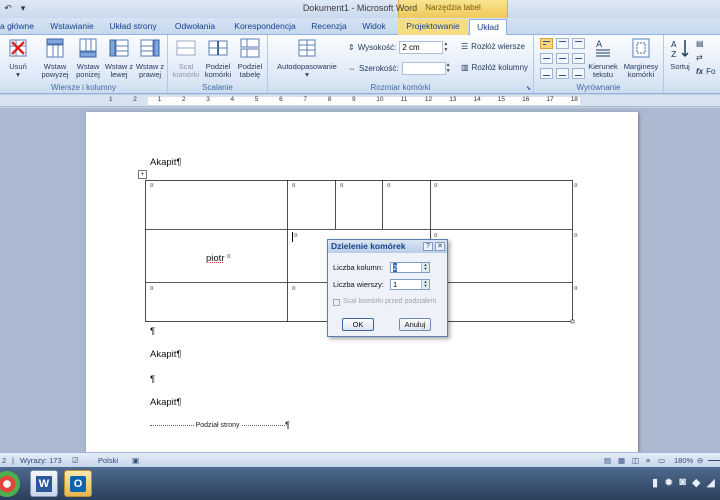 This screenshot has height=500, width=720. Describe the element at coordinates (307, 58) in the screenshot. I see `autofit-button: Autodopasowanie ▾` at that location.